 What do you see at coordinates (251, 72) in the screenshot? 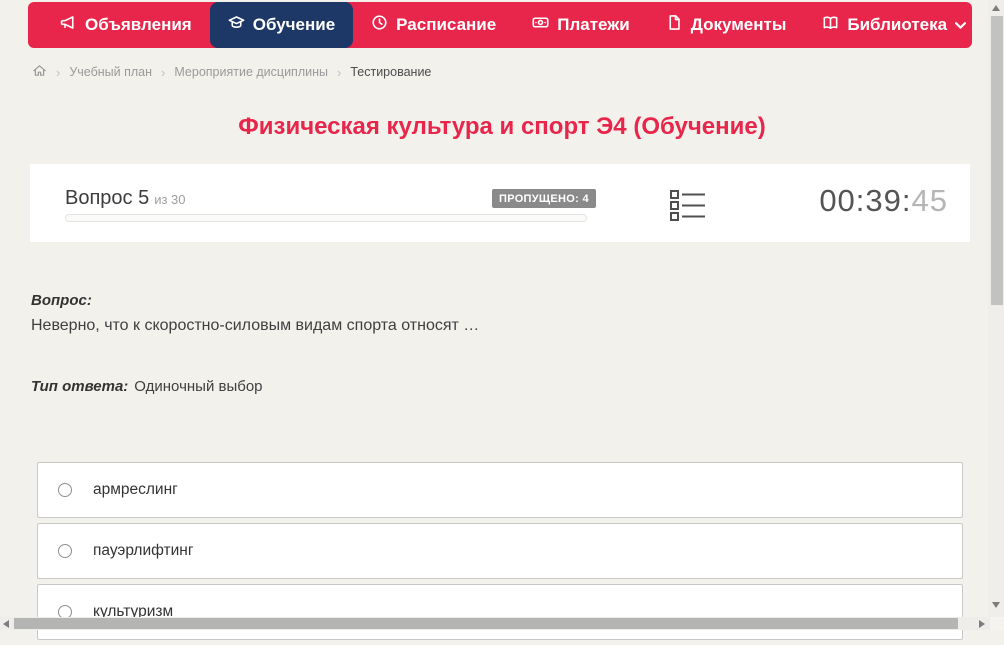
I see `breadcrumb-discipline-event: Мероприятие дисциплины` at bounding box center [251, 72].